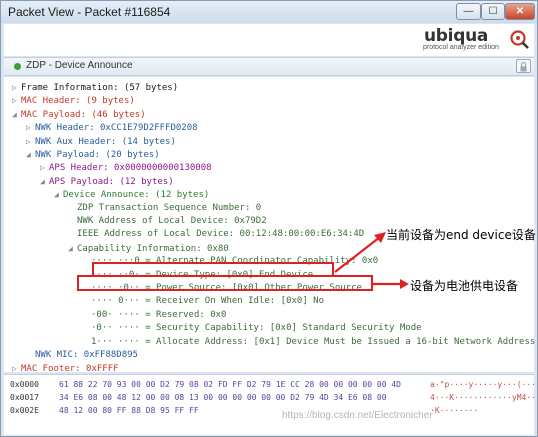 This screenshot has height=437, width=538. Describe the element at coordinates (360, 252) in the screenshot. I see `arrow-to-device-type` at that location.